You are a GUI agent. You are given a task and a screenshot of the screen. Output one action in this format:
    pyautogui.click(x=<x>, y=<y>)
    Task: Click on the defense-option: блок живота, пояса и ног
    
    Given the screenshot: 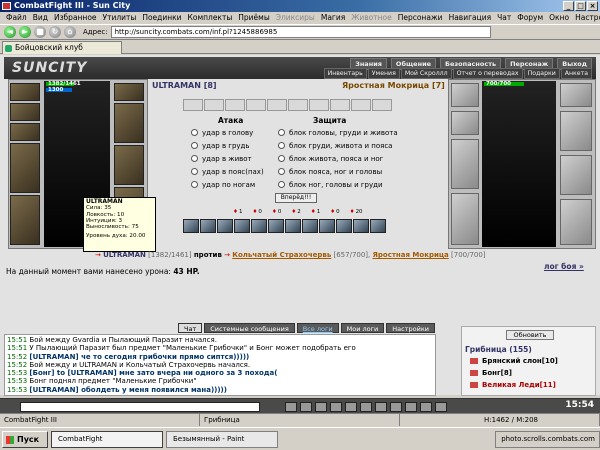 What is the action you would take?
    pyautogui.click(x=330, y=158)
    